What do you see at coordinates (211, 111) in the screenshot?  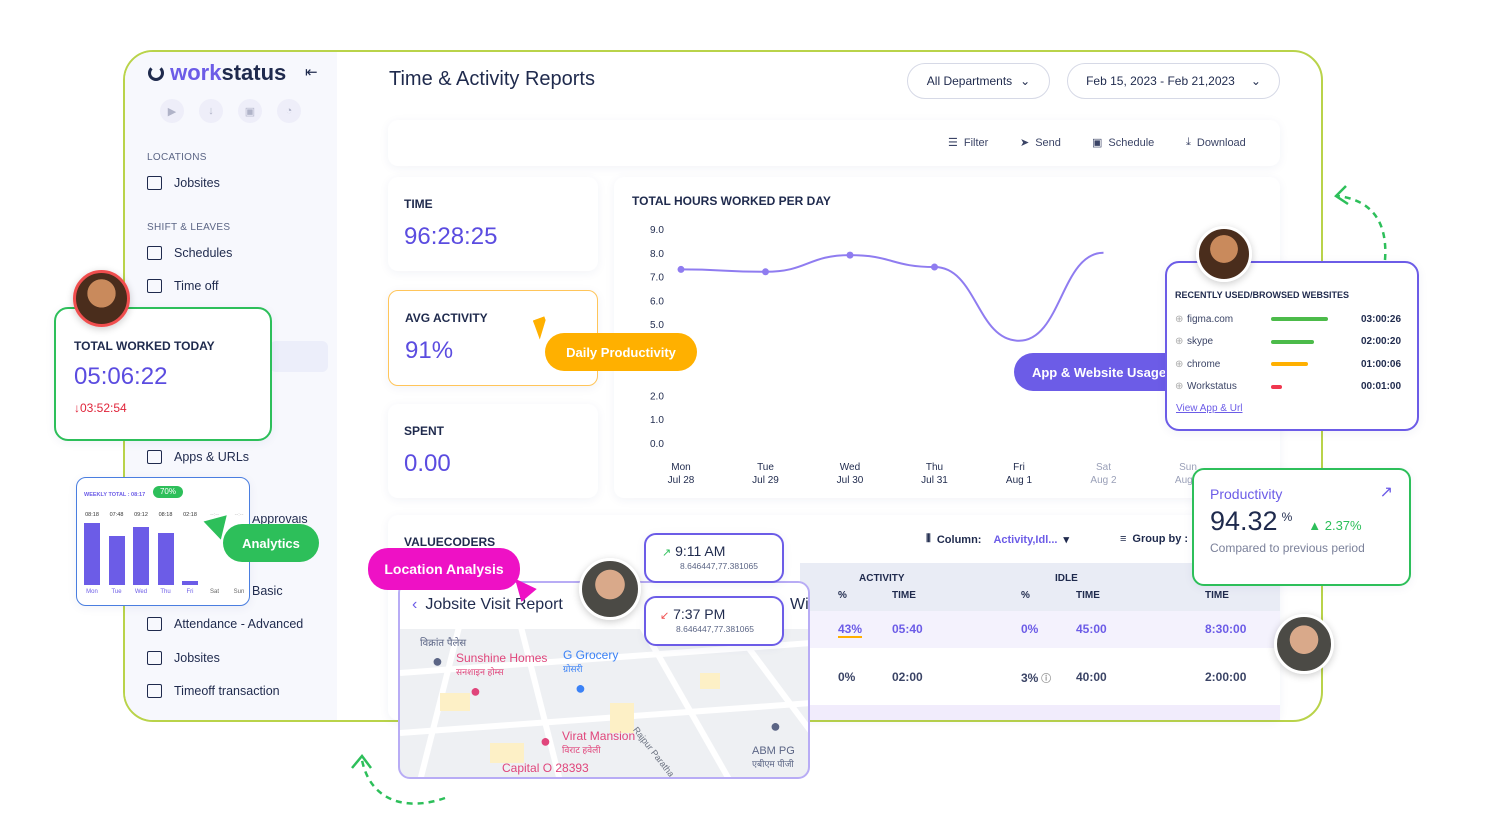 I see `download-icon: ↓` at bounding box center [211, 111].